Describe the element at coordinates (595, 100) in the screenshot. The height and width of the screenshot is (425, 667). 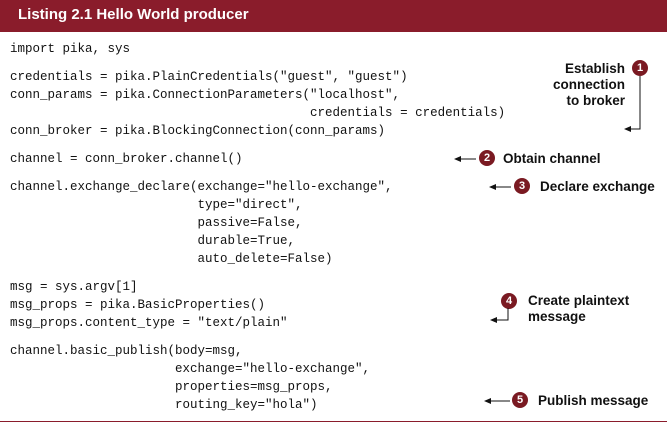
I see `annotation-1-line2: to broker` at that location.